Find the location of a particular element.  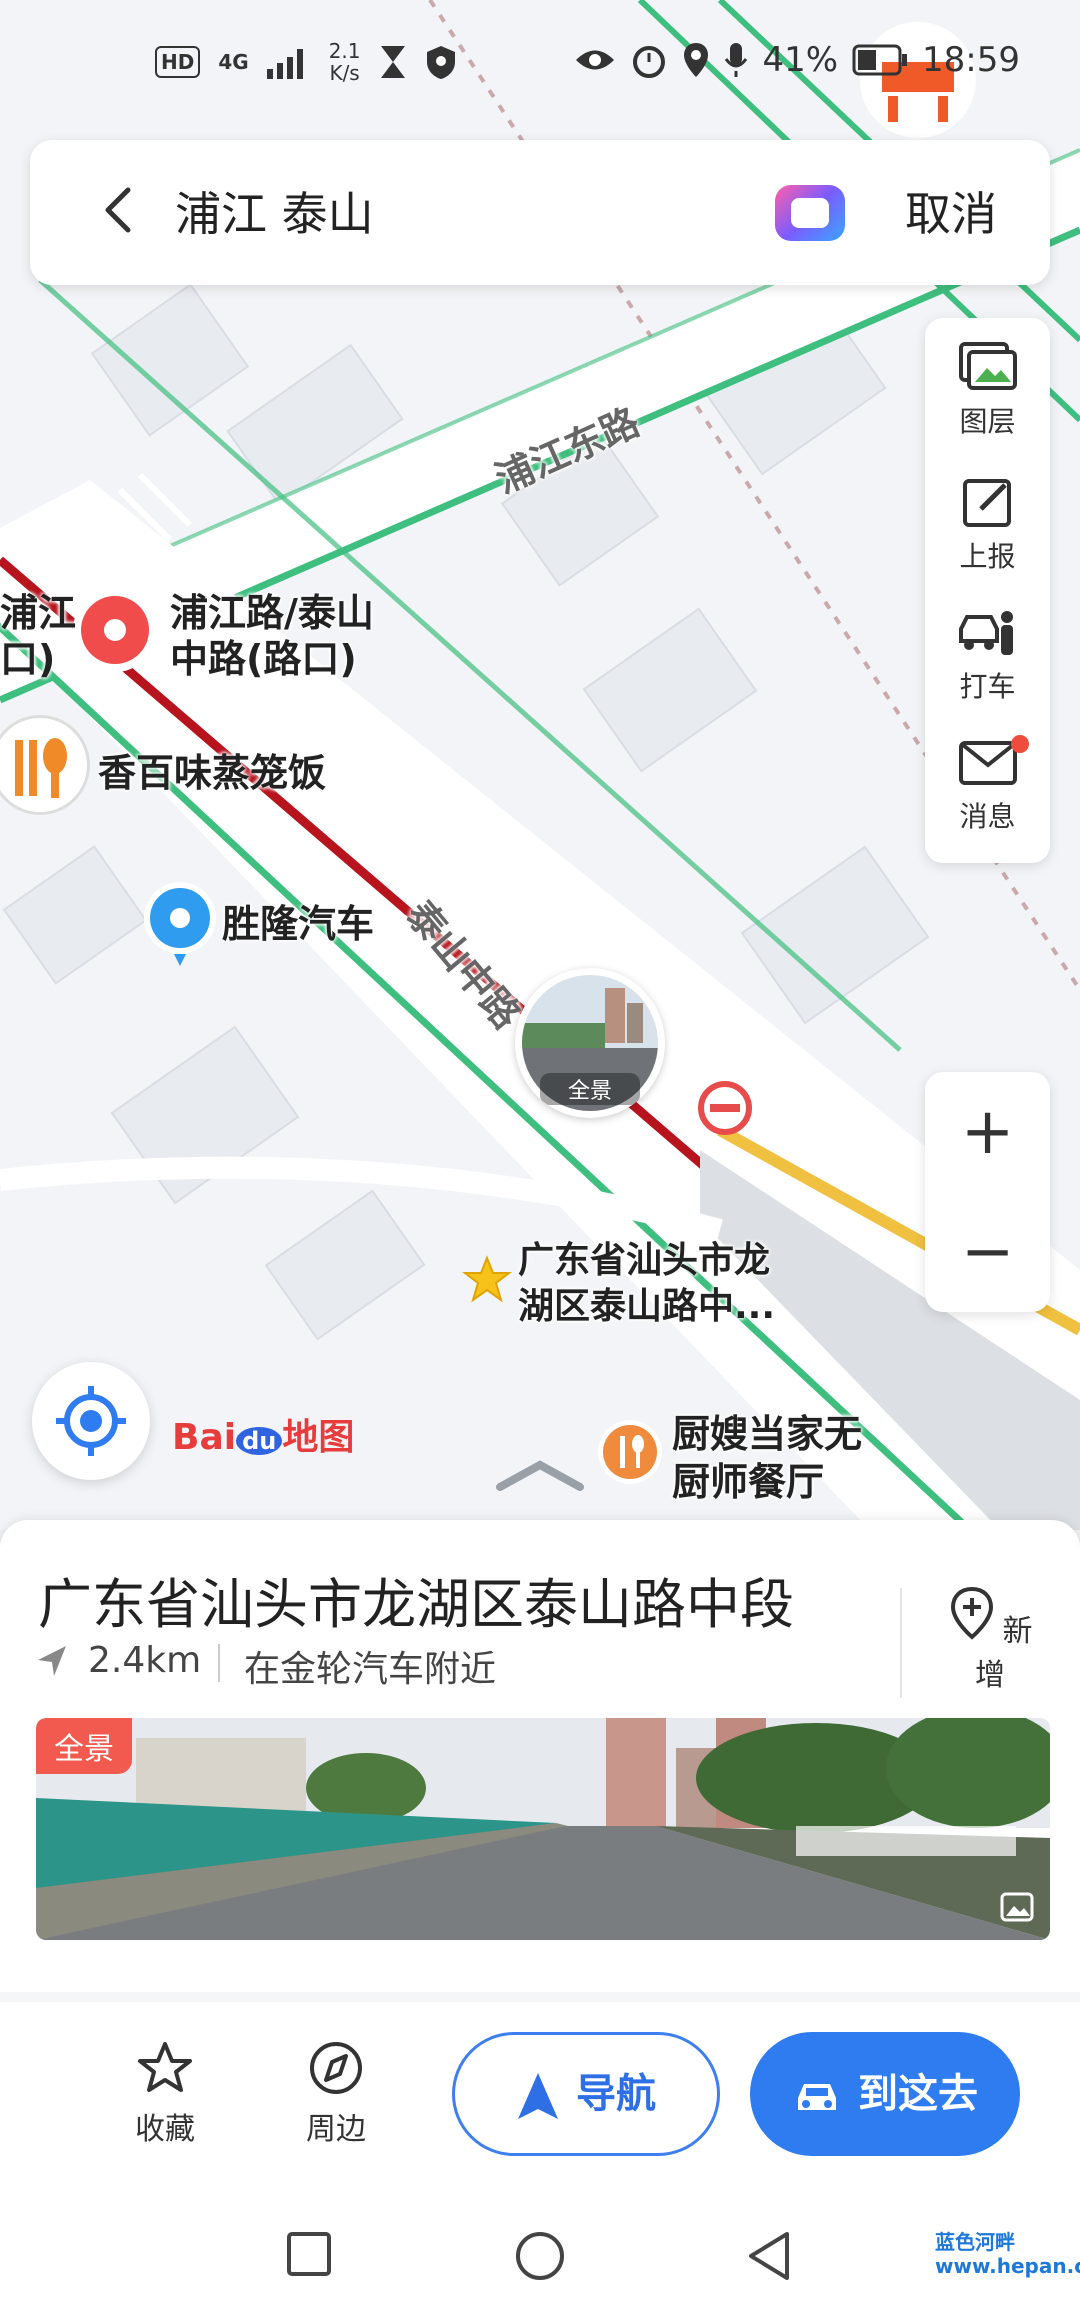

streetview-badge: 全景 is located at coordinates (590, 1089).